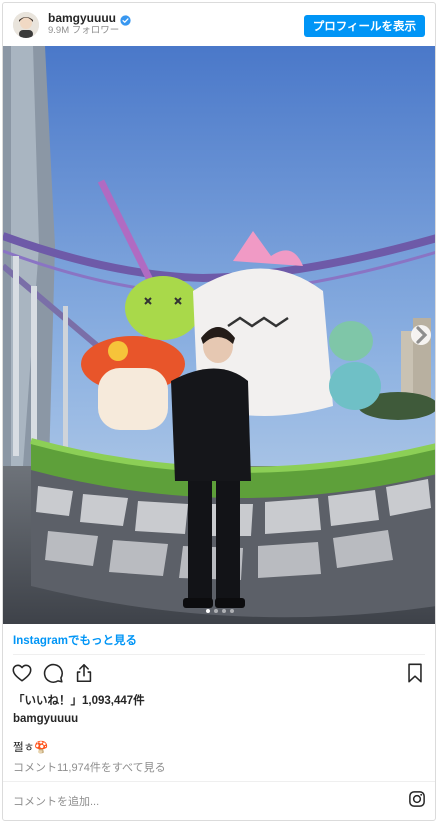  I want to click on heart-icon, so click(22, 673).